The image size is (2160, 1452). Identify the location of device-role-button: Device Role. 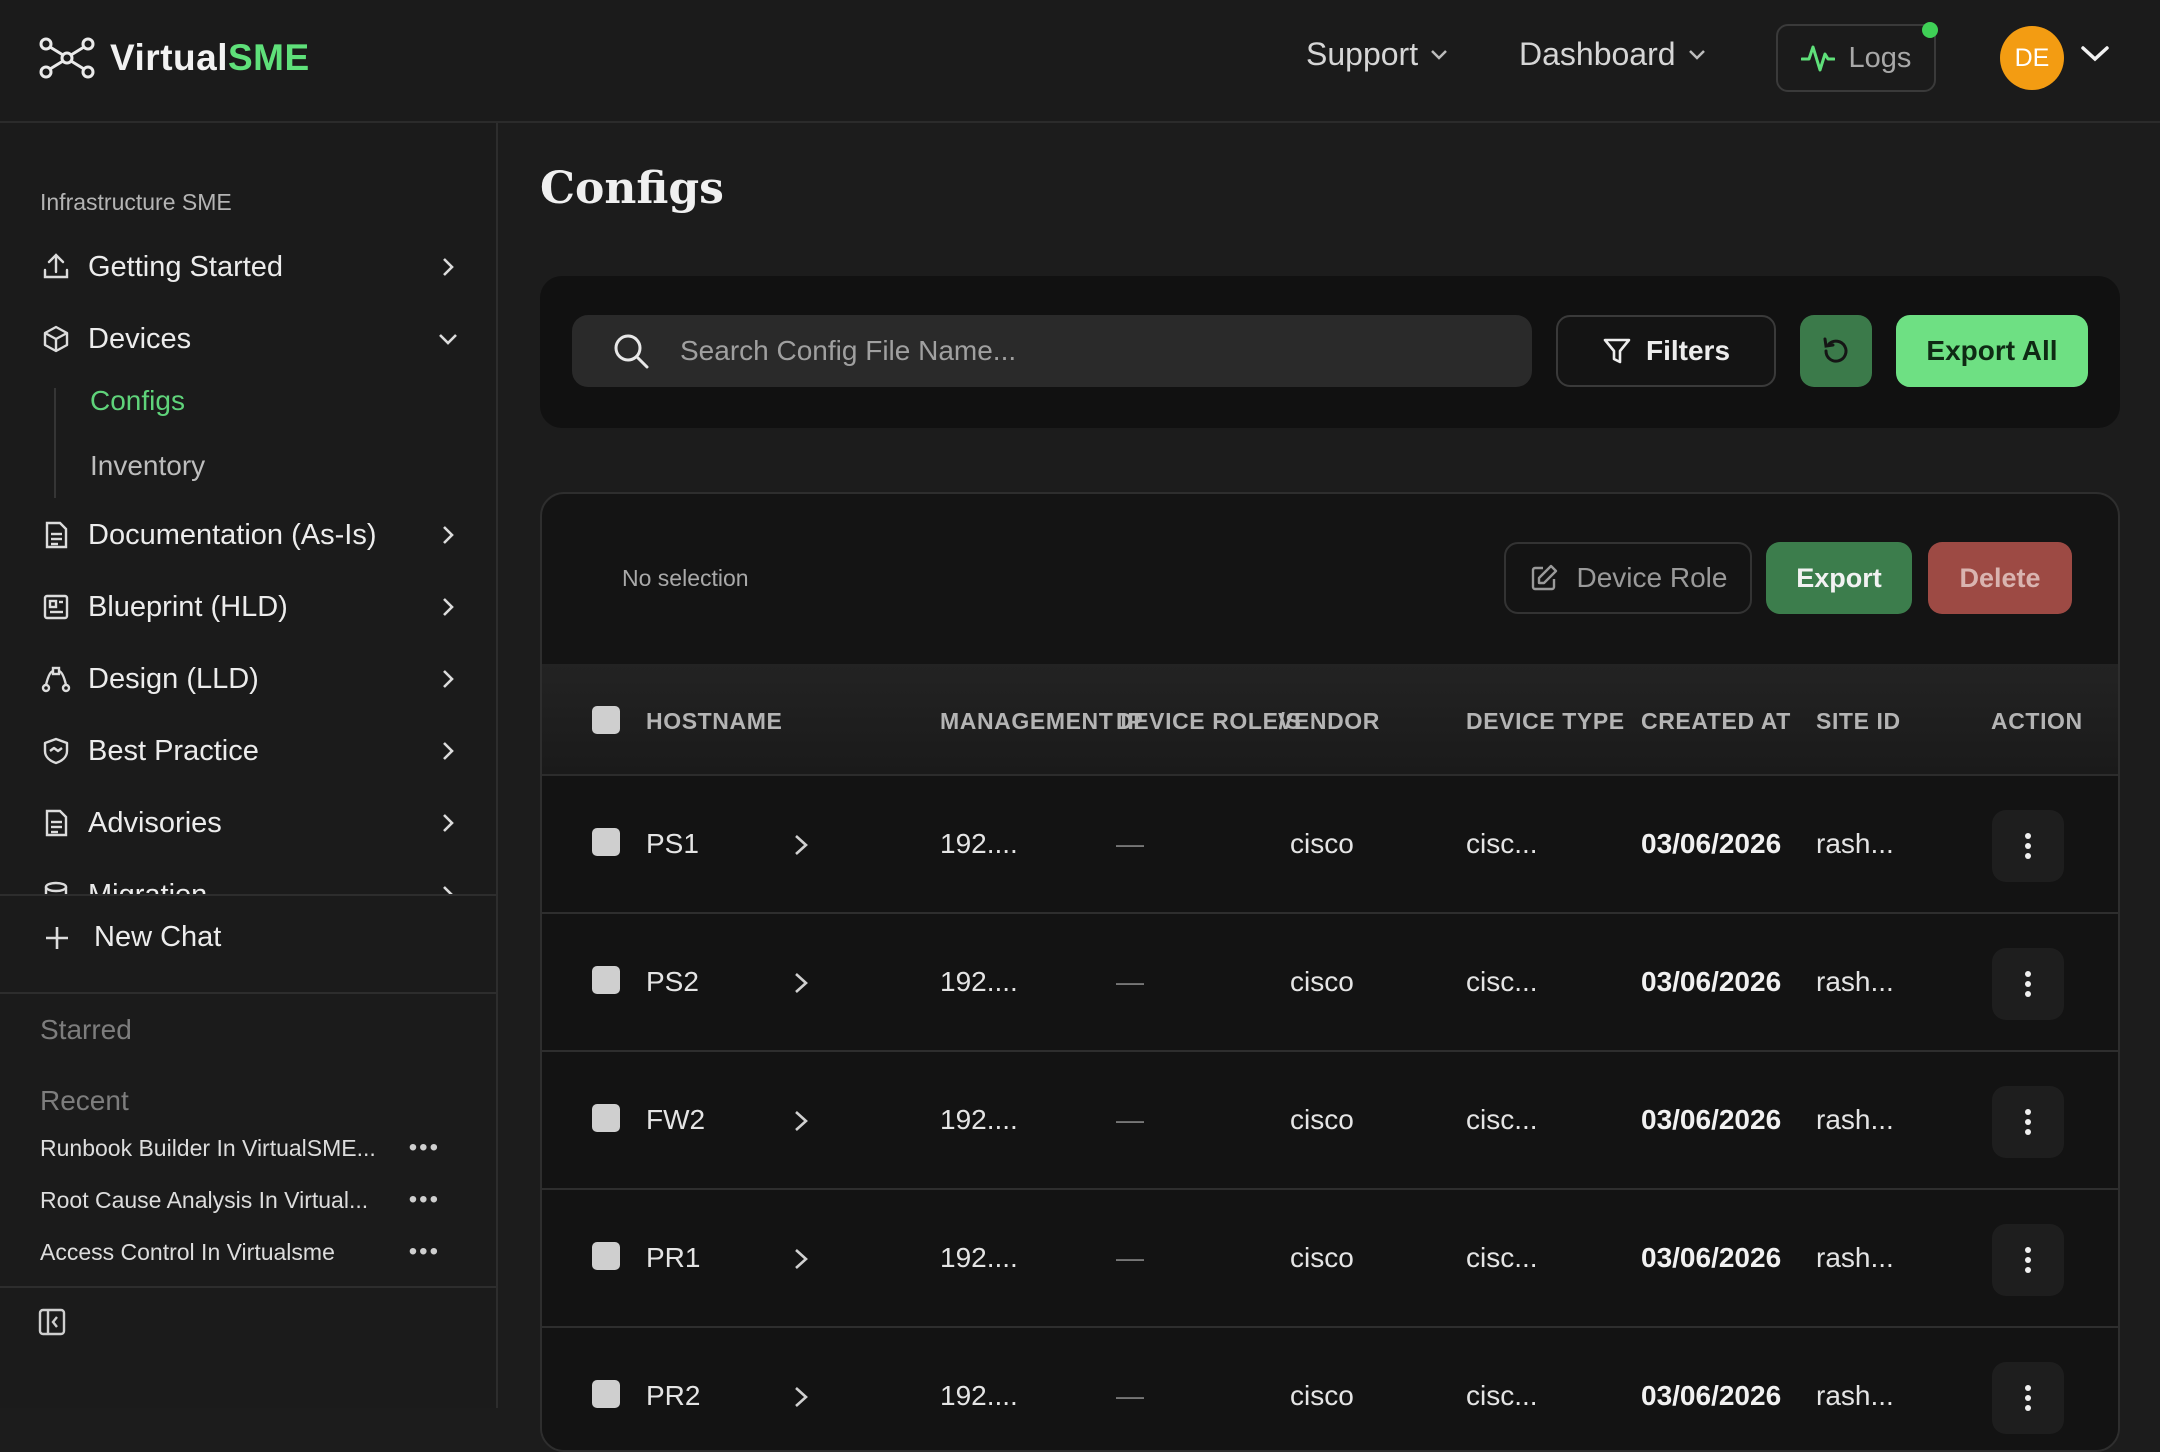
(1628, 578).